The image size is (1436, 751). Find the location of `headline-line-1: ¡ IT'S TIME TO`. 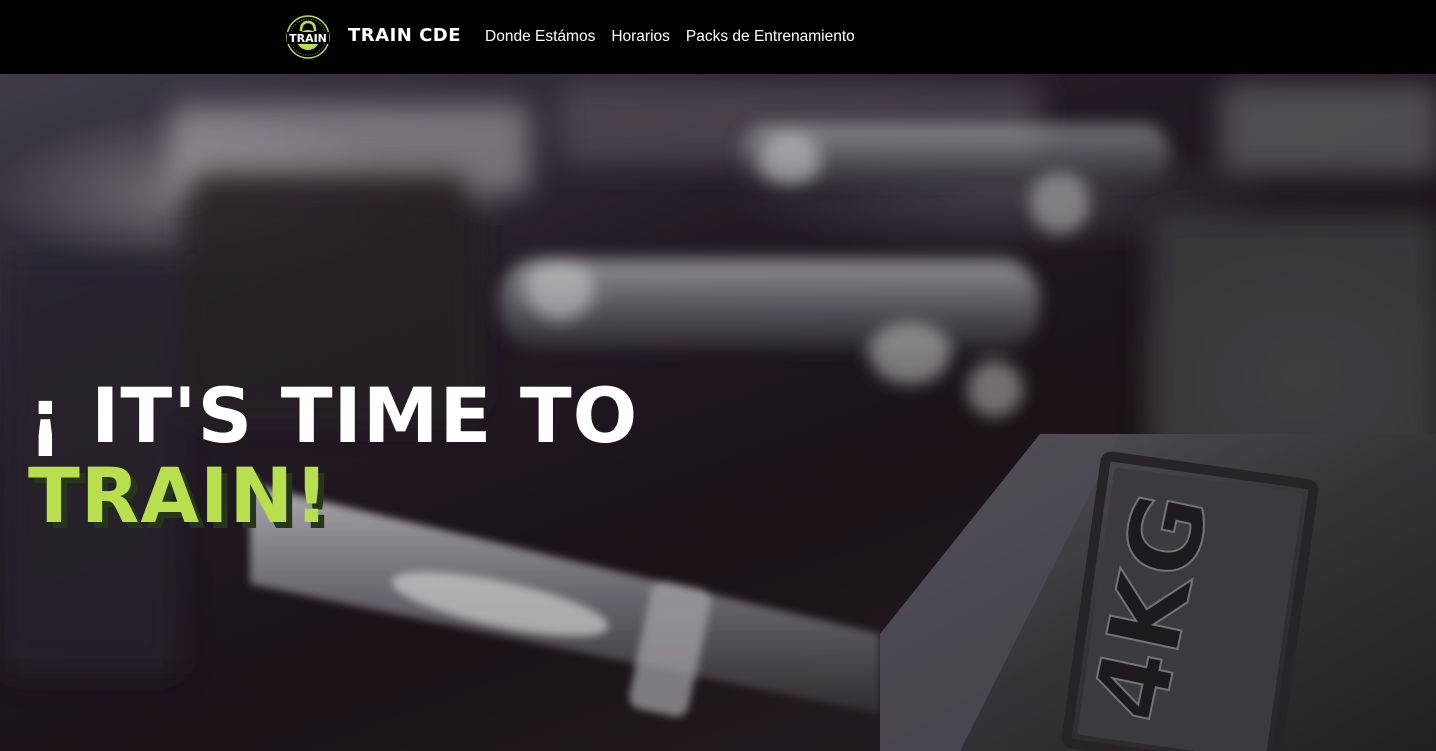

headline-line-1: ¡ IT'S TIME TO is located at coordinates (333, 415).